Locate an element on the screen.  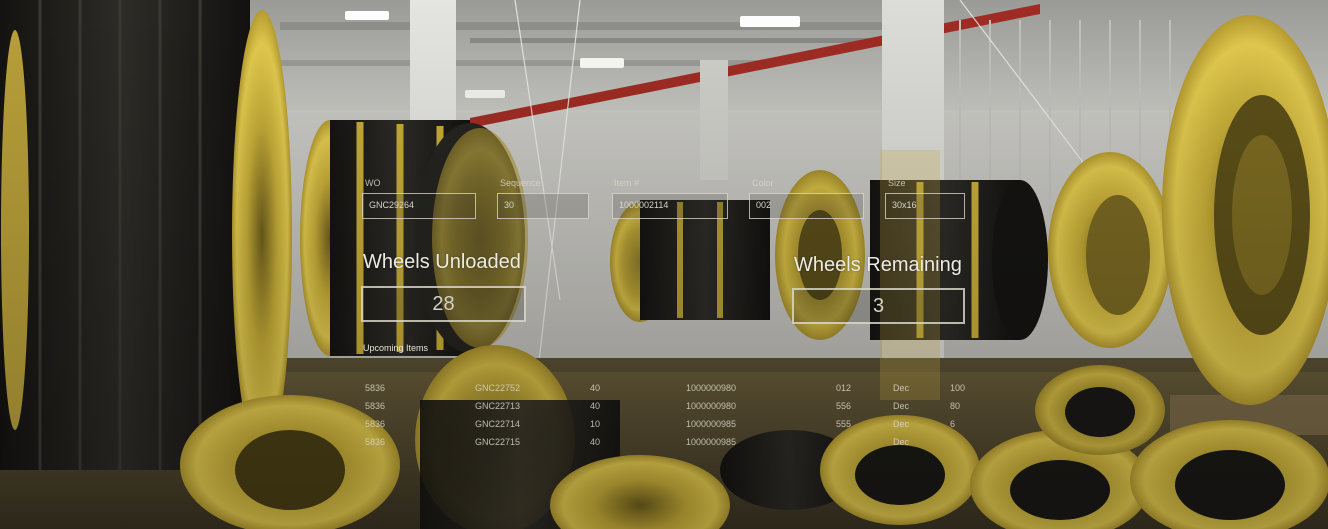
table-cell: GNC22713 is located at coordinates (498, 406).